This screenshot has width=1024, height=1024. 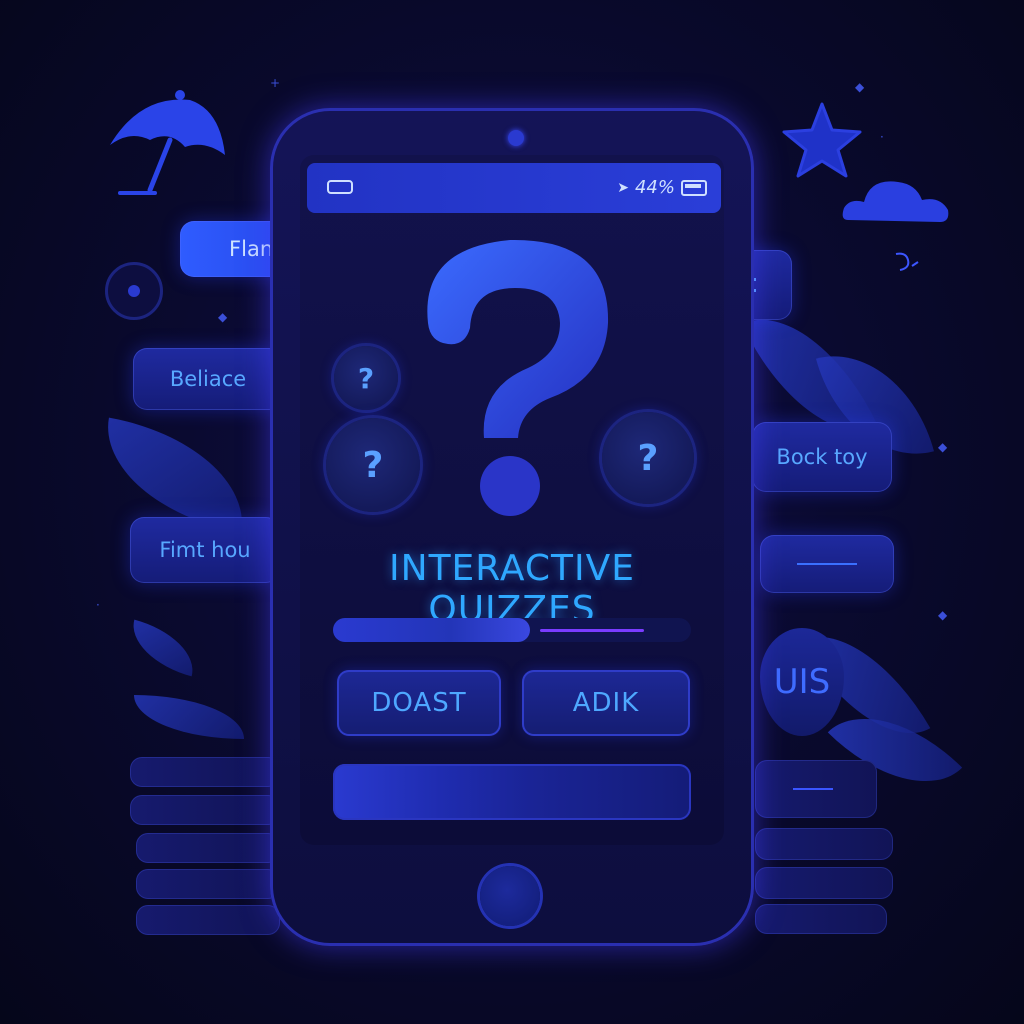 I want to click on battery-icon, so click(x=694, y=187).